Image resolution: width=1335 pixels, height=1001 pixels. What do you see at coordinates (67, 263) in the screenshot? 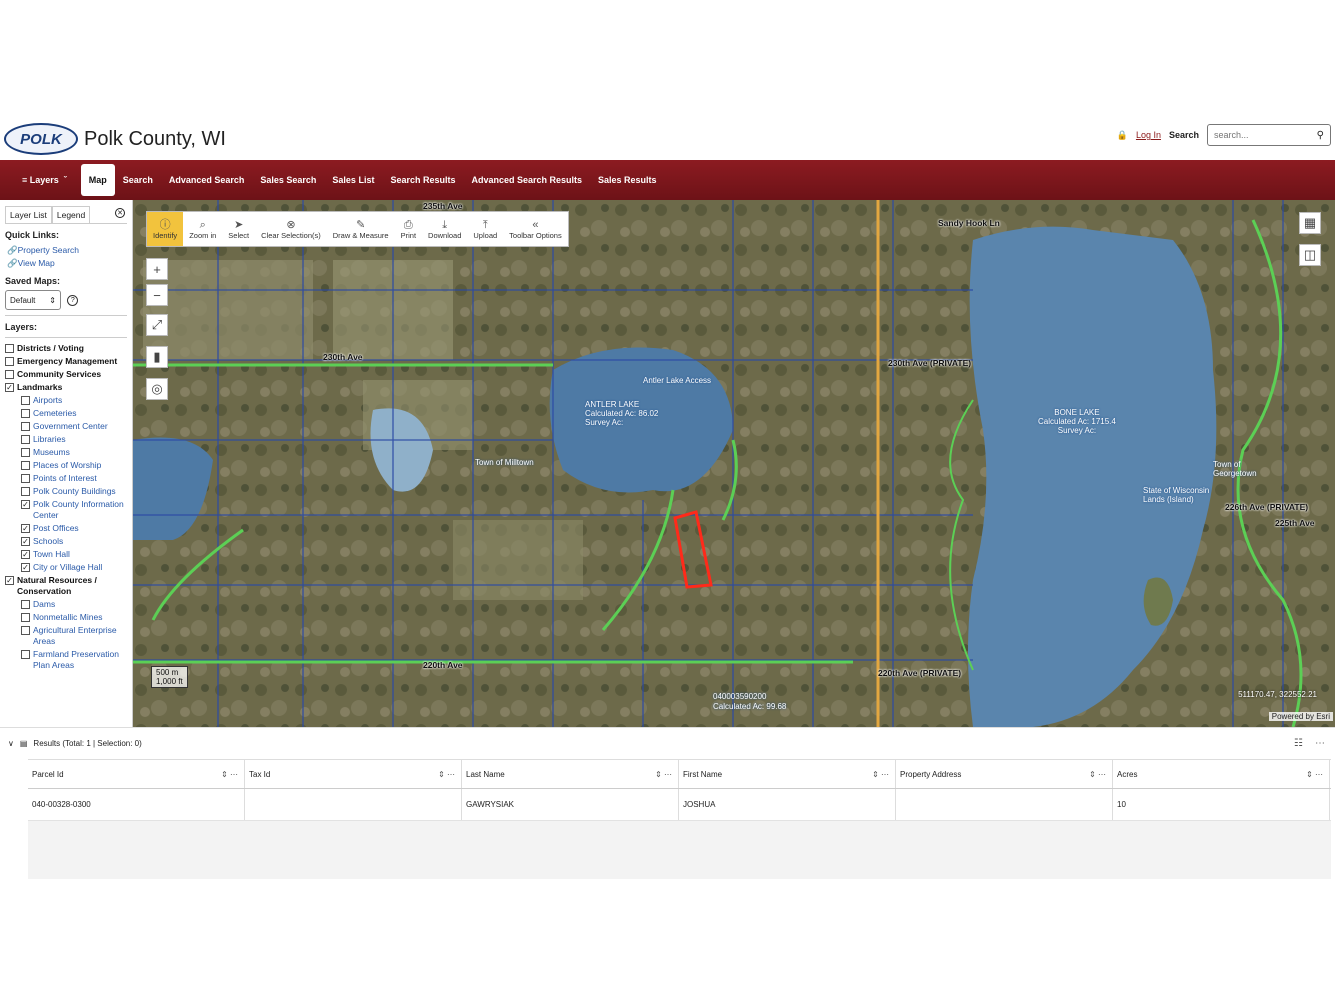
I see `view-map-link: 🔗View Map` at bounding box center [67, 263].